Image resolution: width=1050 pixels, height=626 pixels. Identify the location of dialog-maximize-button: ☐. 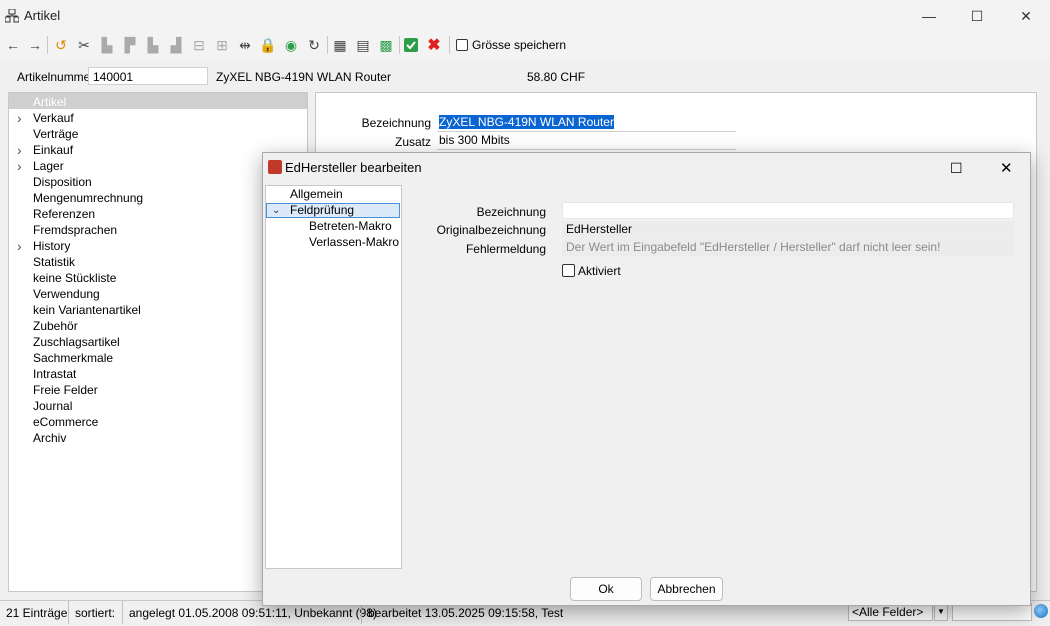
(956, 168).